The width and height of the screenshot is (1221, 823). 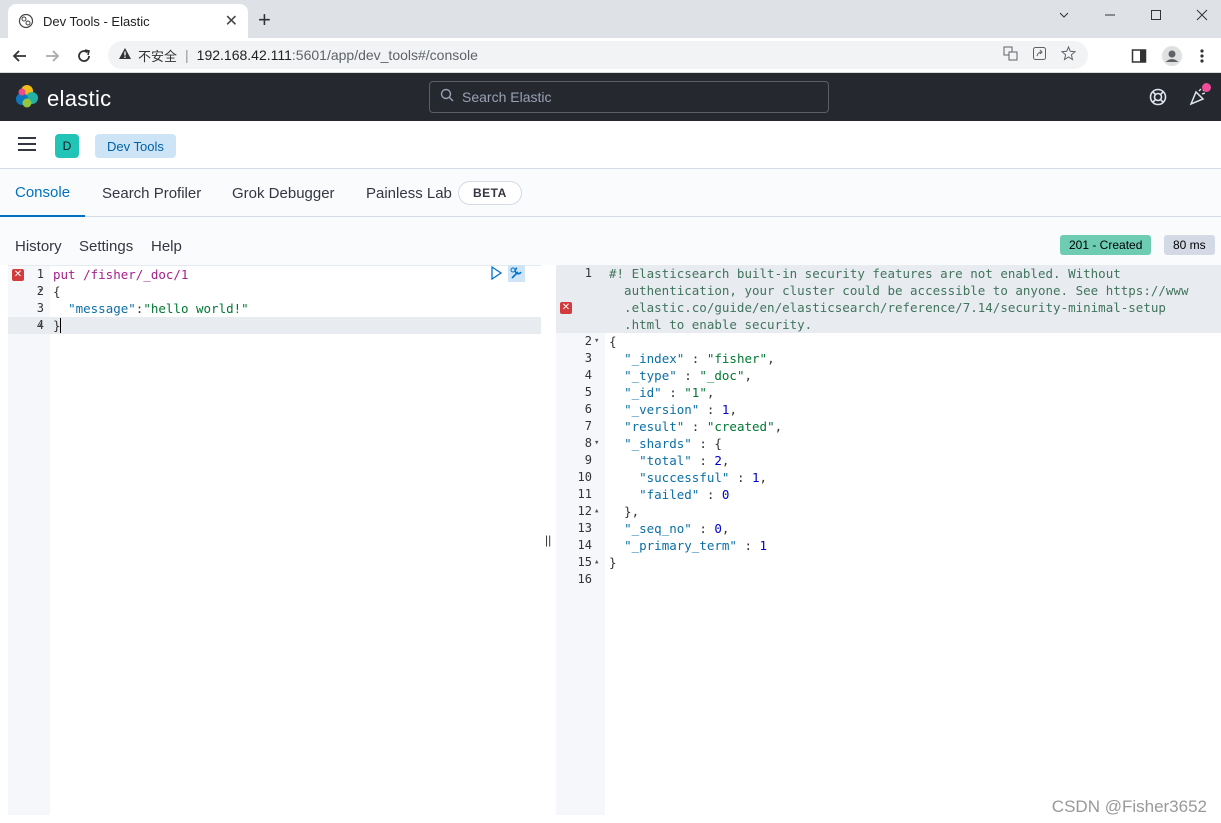 I want to click on editor-line: 2 ▾ {, so click(x=48, y=291).